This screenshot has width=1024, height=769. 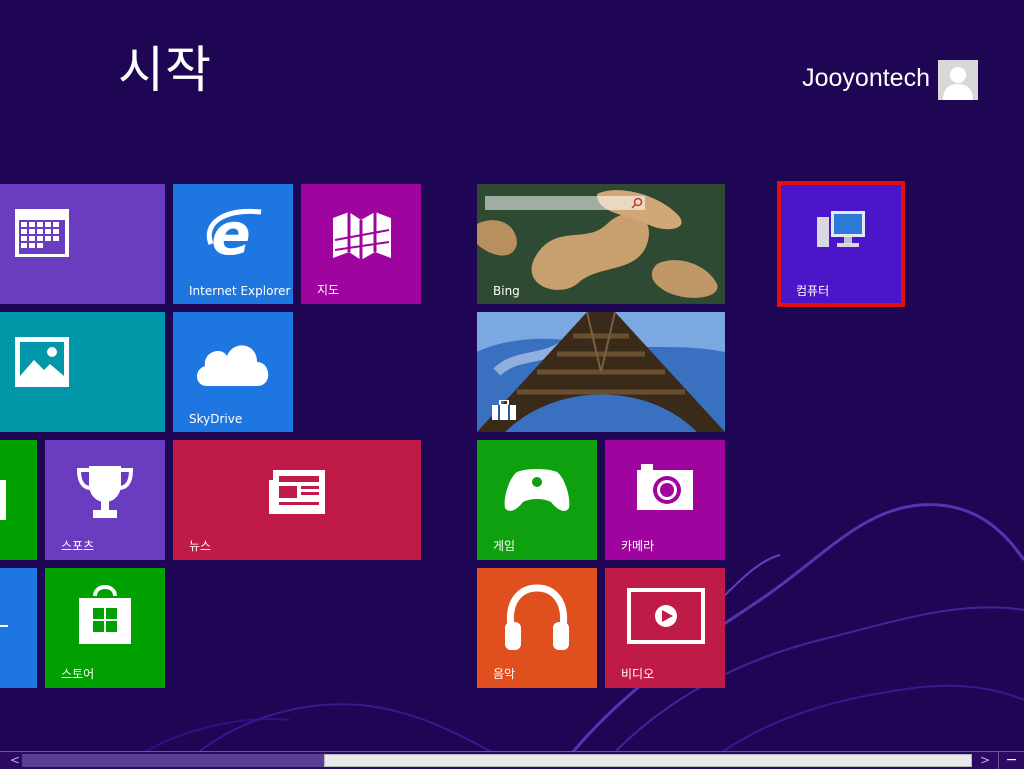 What do you see at coordinates (105, 492) in the screenshot?
I see `trophy-icon` at bounding box center [105, 492].